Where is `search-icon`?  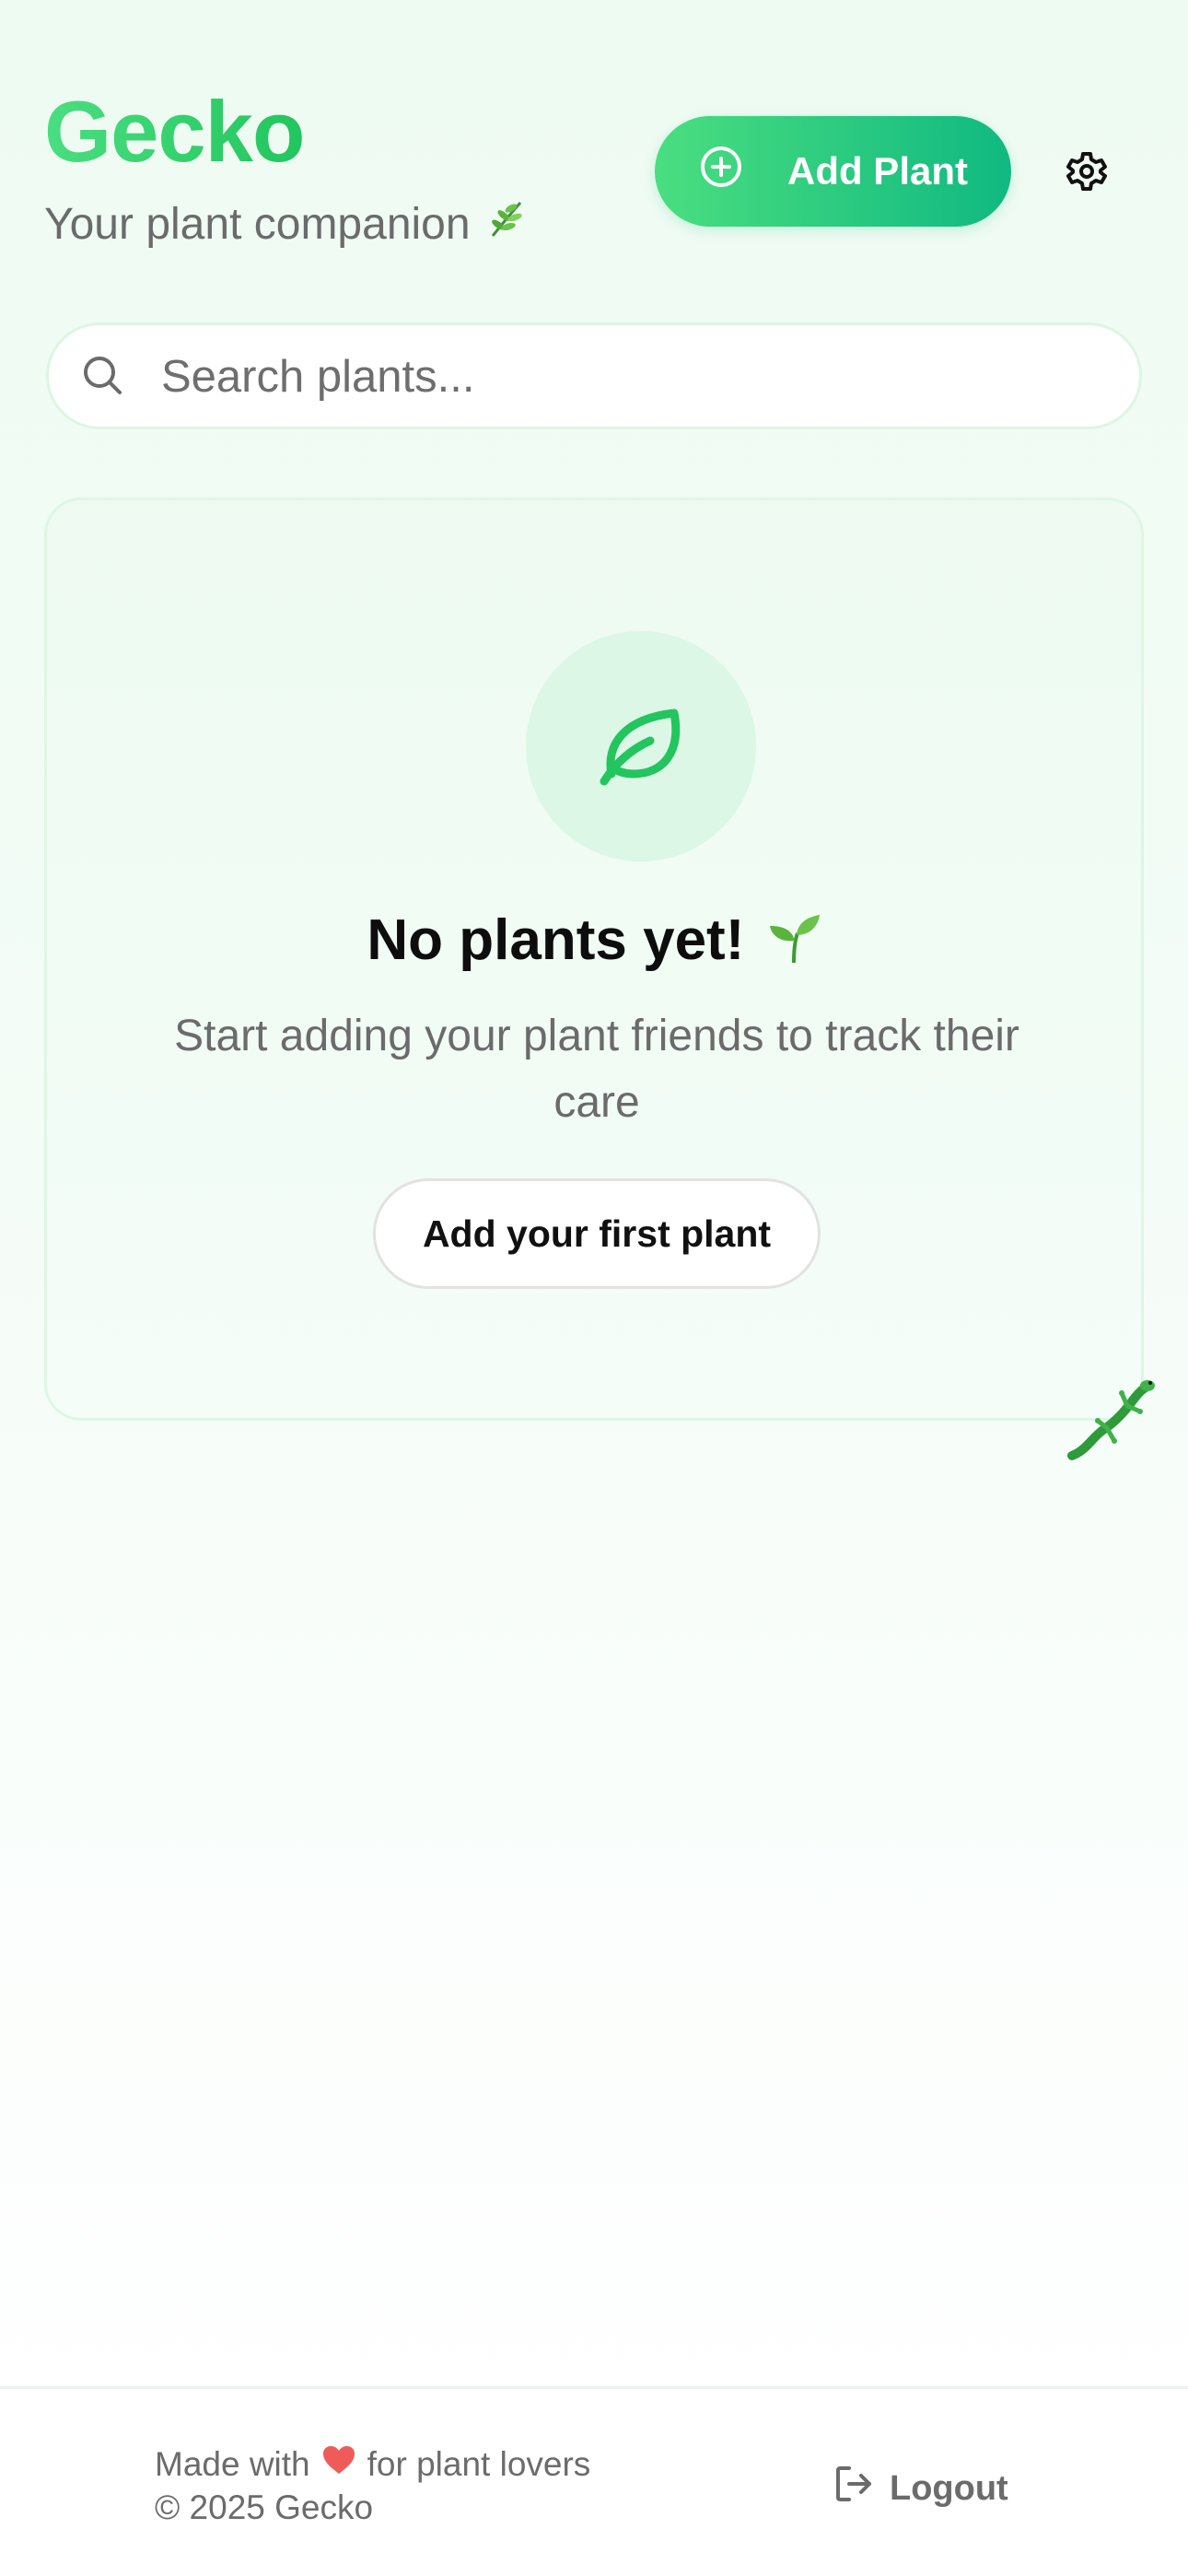 search-icon is located at coordinates (103, 376).